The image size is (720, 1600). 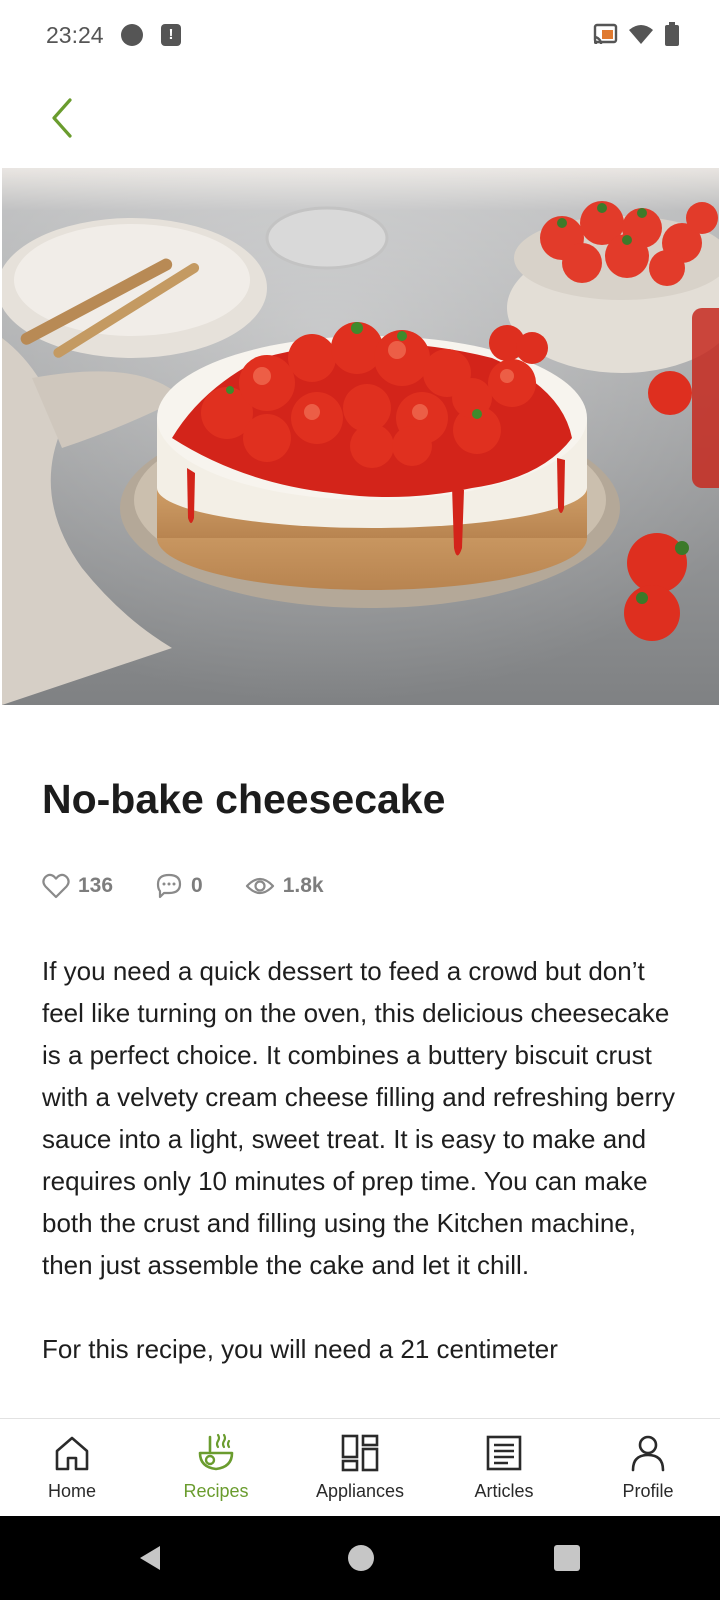 I want to click on recipes-icon, so click(x=216, y=1452).